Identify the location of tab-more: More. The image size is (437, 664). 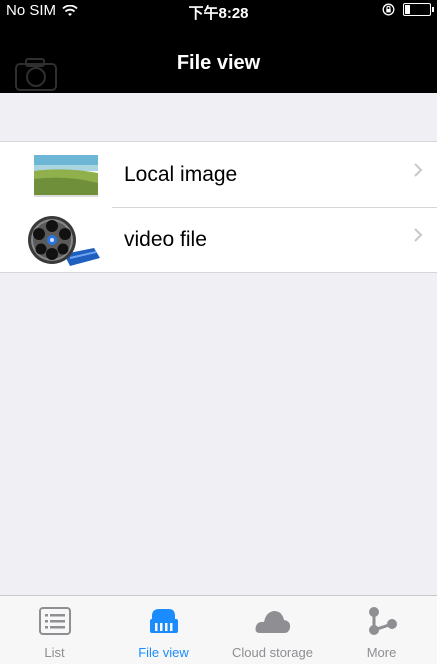
(381, 630).